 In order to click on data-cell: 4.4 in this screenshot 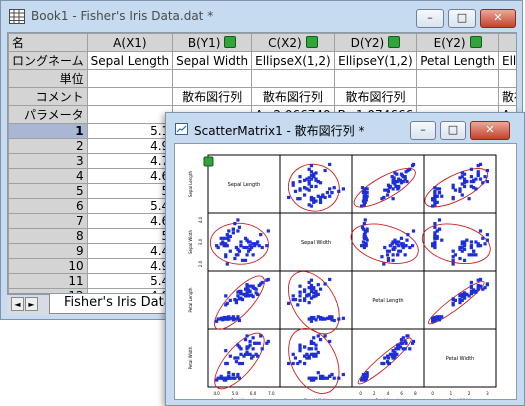, I will do `click(130, 251)`.